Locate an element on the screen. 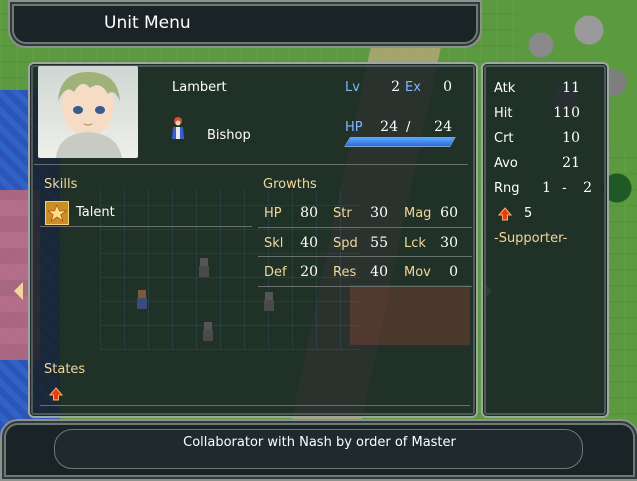 Image resolution: width=637 pixels, height=481 pixels. atk-label: Atk is located at coordinates (505, 88).